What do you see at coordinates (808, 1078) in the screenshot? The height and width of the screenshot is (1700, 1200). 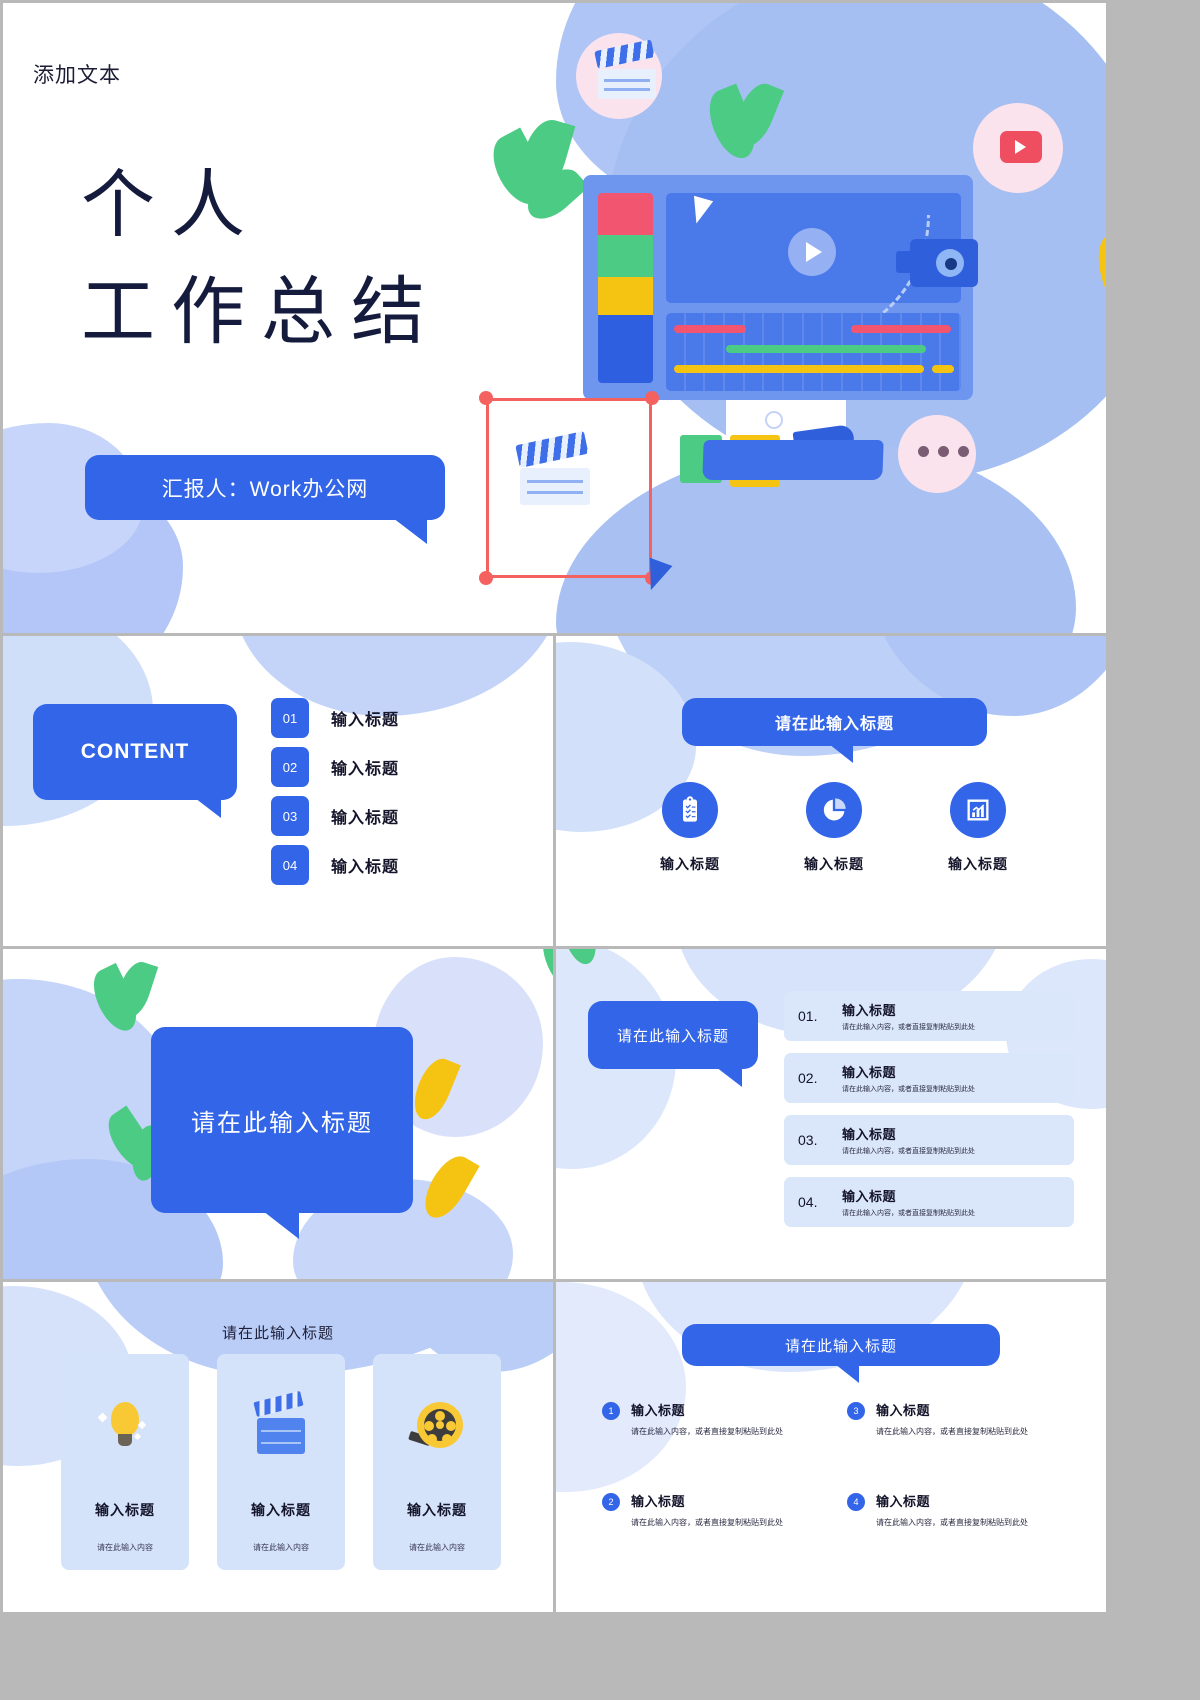 I see `item-number: 02.` at bounding box center [808, 1078].